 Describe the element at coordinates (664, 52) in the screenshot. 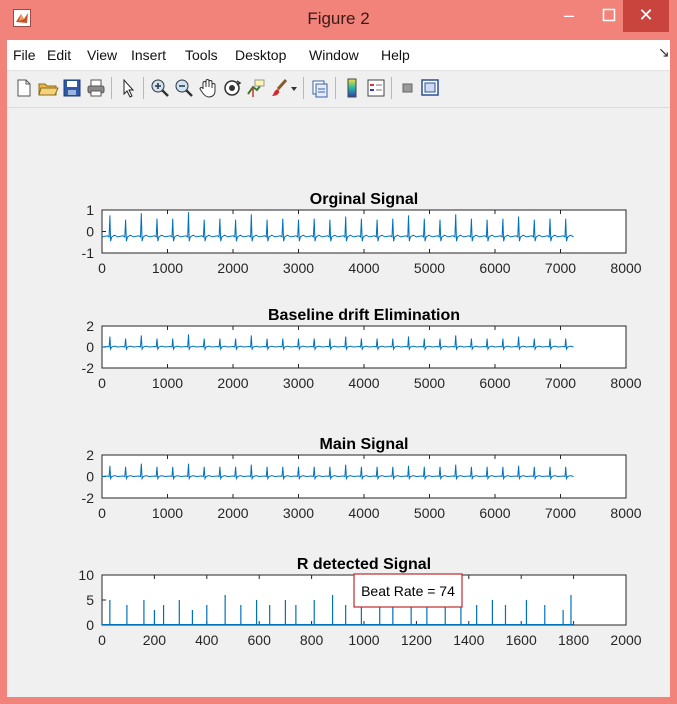

I see `menu-overflow-arrow-icon: ↘` at that location.